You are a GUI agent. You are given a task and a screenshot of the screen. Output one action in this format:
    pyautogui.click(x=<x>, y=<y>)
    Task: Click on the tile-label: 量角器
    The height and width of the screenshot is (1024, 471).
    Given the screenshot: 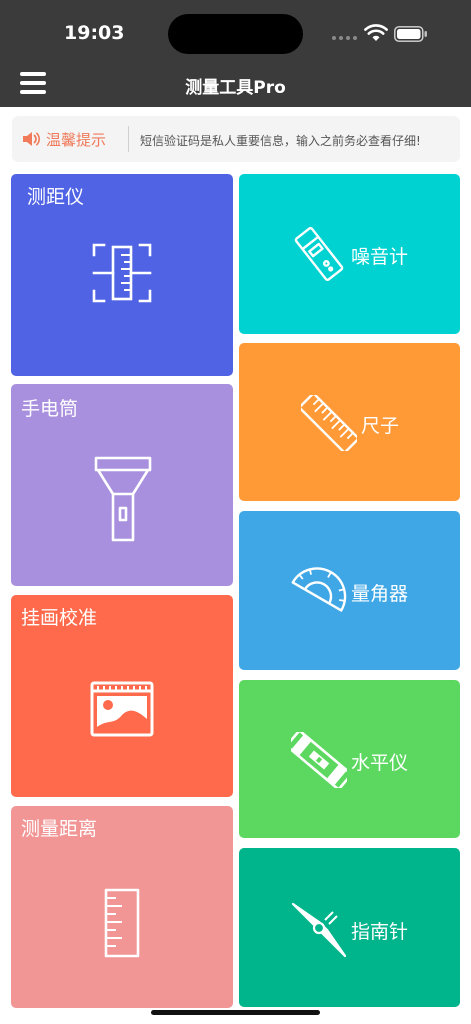 What is the action you would take?
    pyautogui.click(x=380, y=594)
    